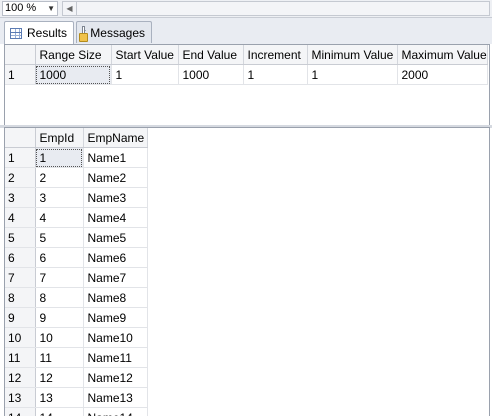 This screenshot has height=416, width=492. Describe the element at coordinates (16, 33) in the screenshot. I see `grid-icon` at that location.